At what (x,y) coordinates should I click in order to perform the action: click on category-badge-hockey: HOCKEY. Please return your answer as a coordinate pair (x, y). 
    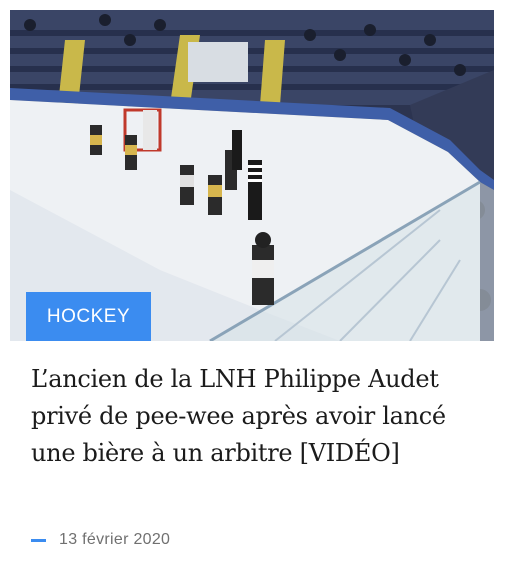
    Looking at the image, I should click on (88, 316).